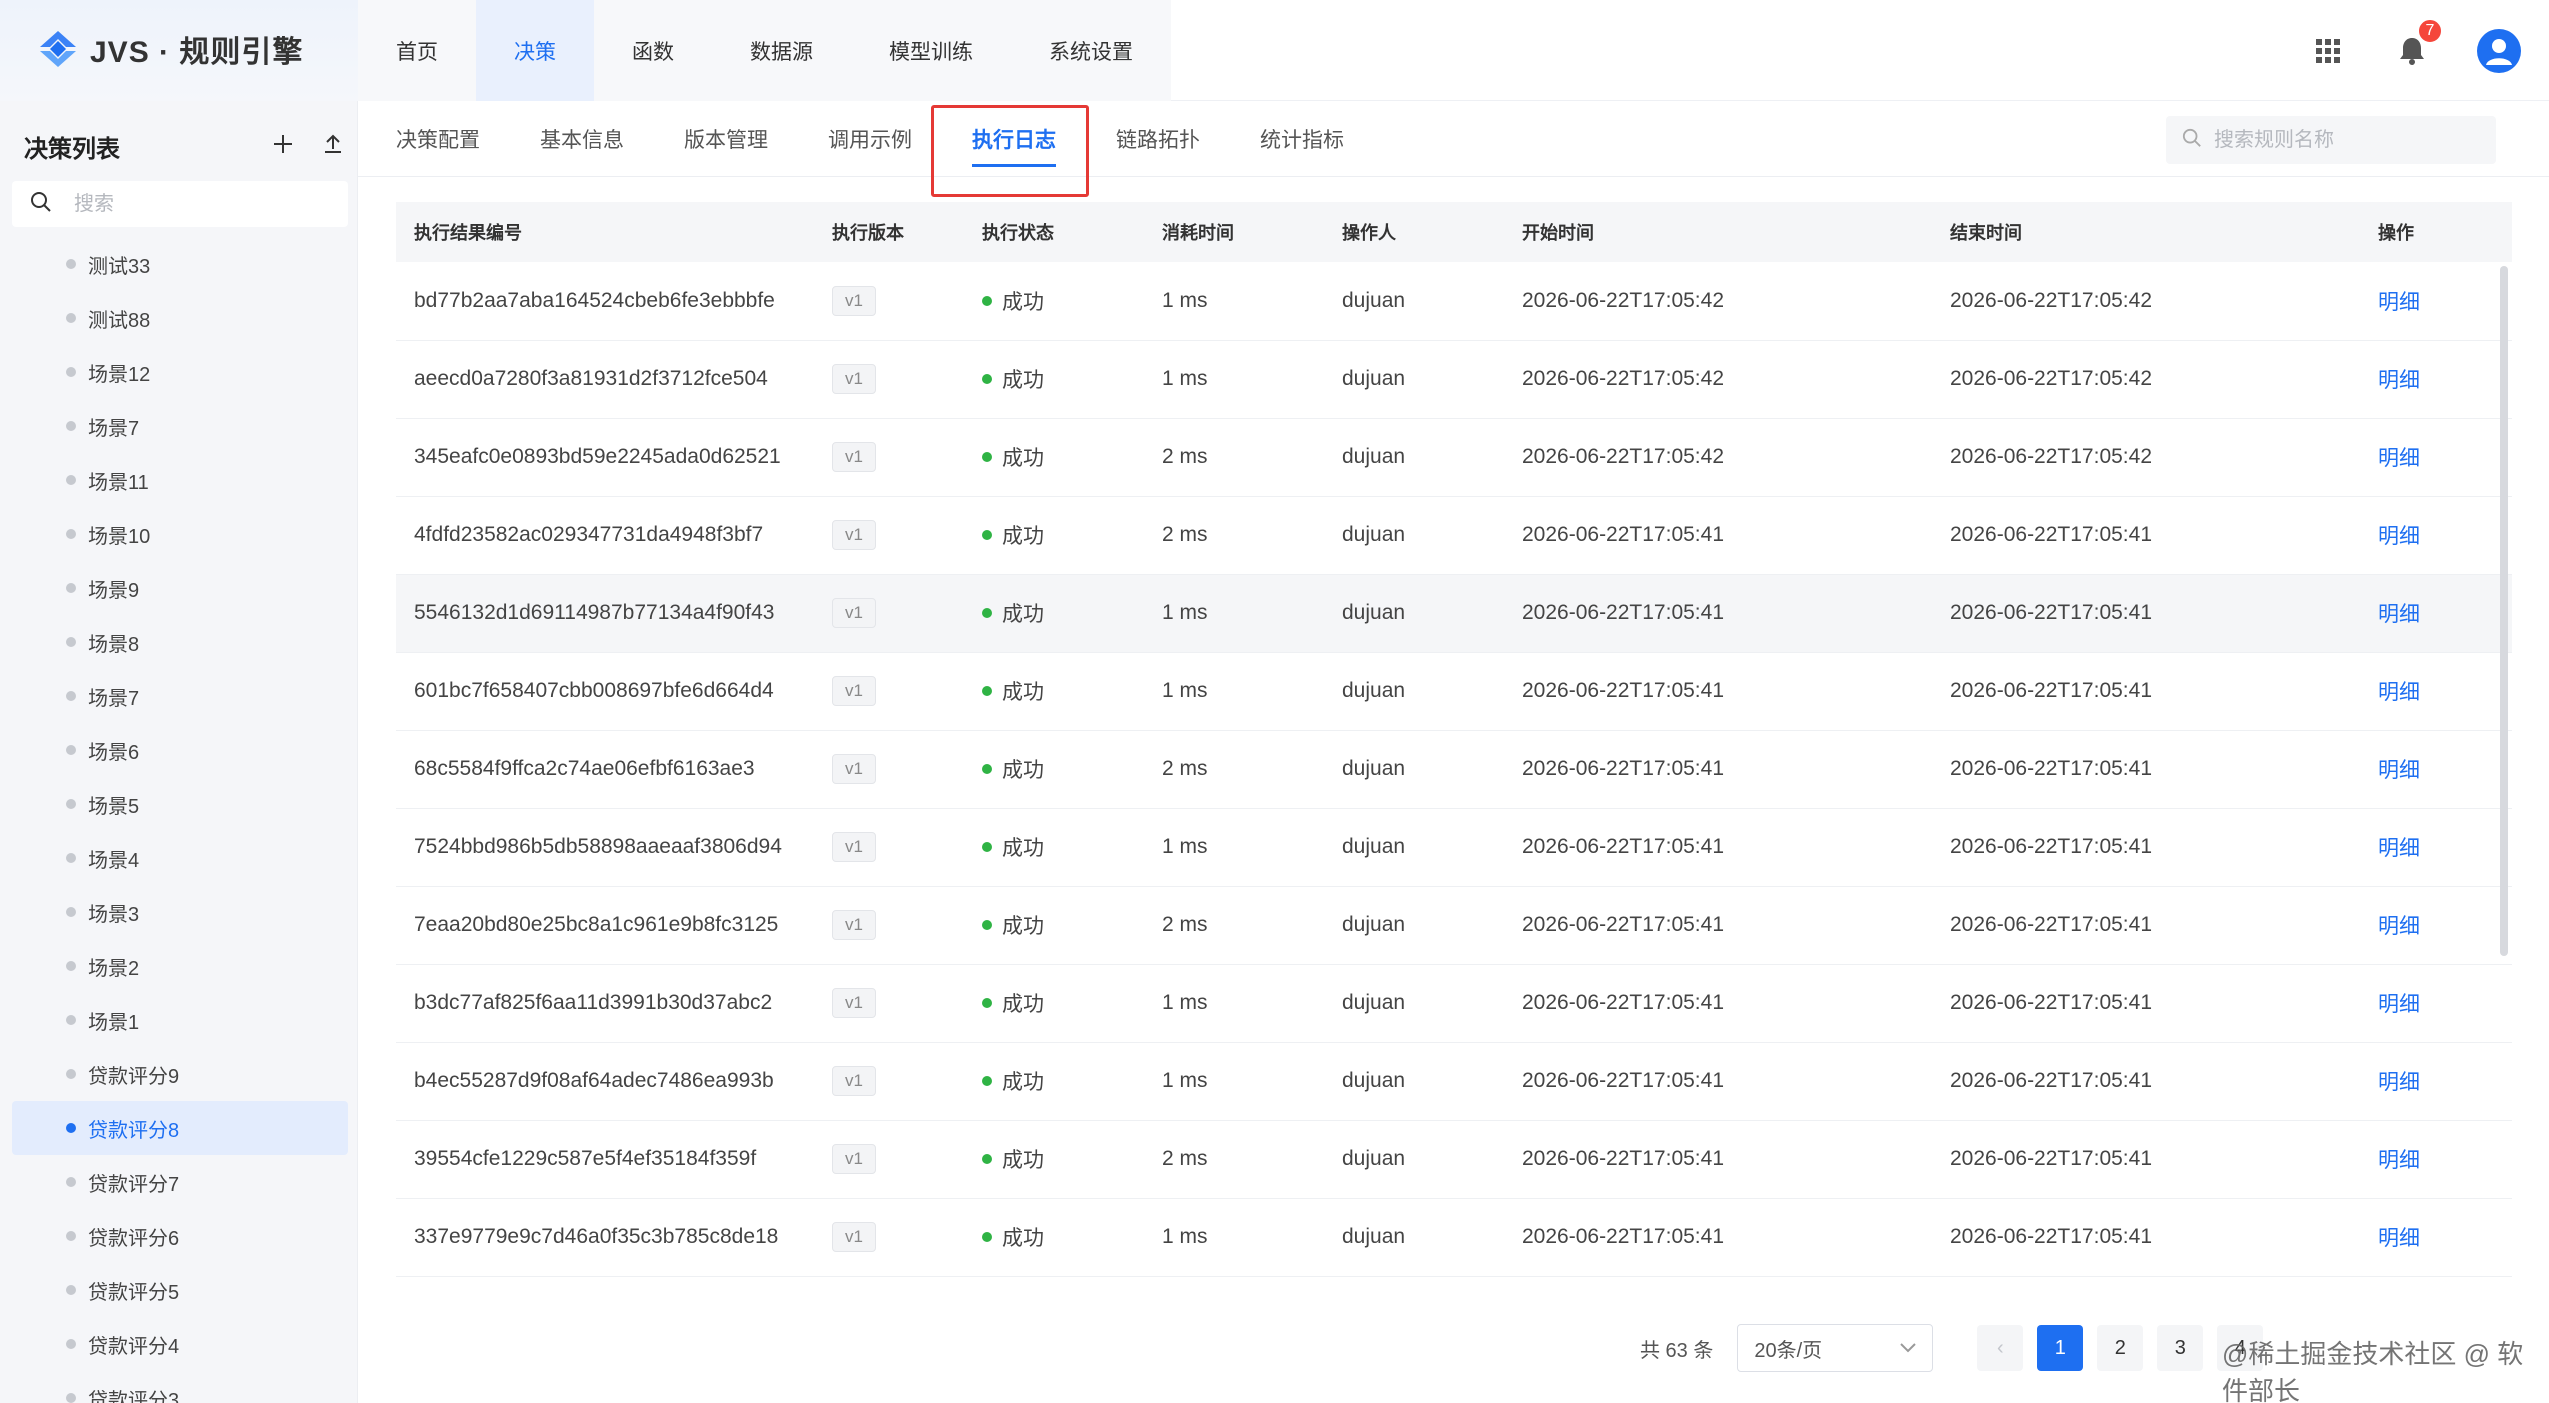 This screenshot has width=2549, height=1403. What do you see at coordinates (180, 966) in the screenshot?
I see `decision-item: 场景2` at bounding box center [180, 966].